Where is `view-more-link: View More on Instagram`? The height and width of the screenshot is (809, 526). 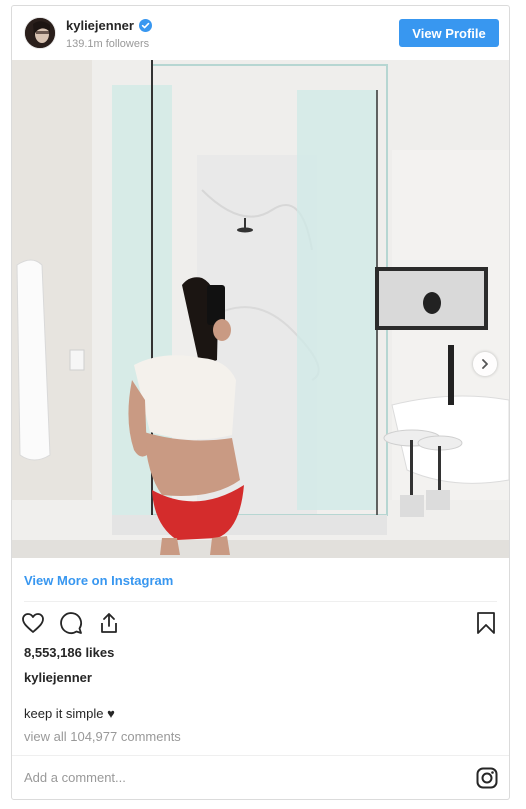 view-more-link: View More on Instagram is located at coordinates (98, 580).